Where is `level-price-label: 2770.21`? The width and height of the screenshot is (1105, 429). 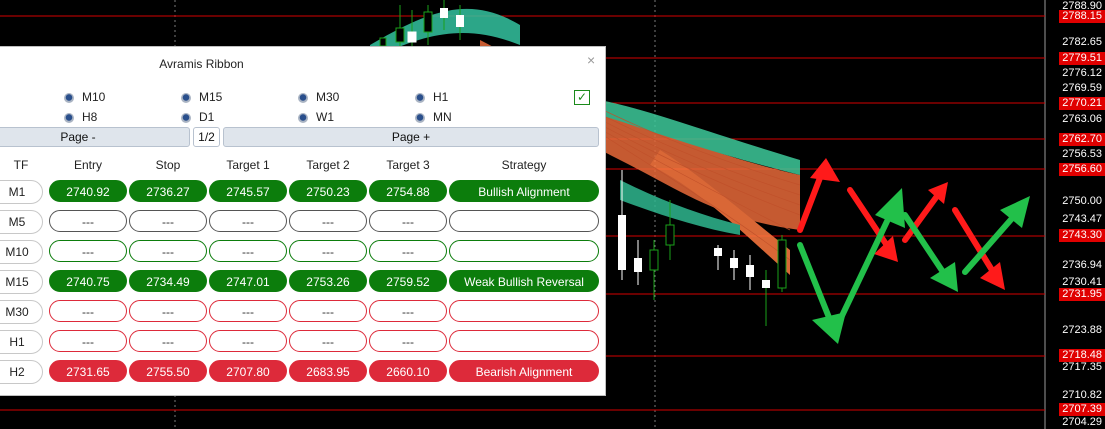
level-price-label: 2770.21 is located at coordinates (1082, 103).